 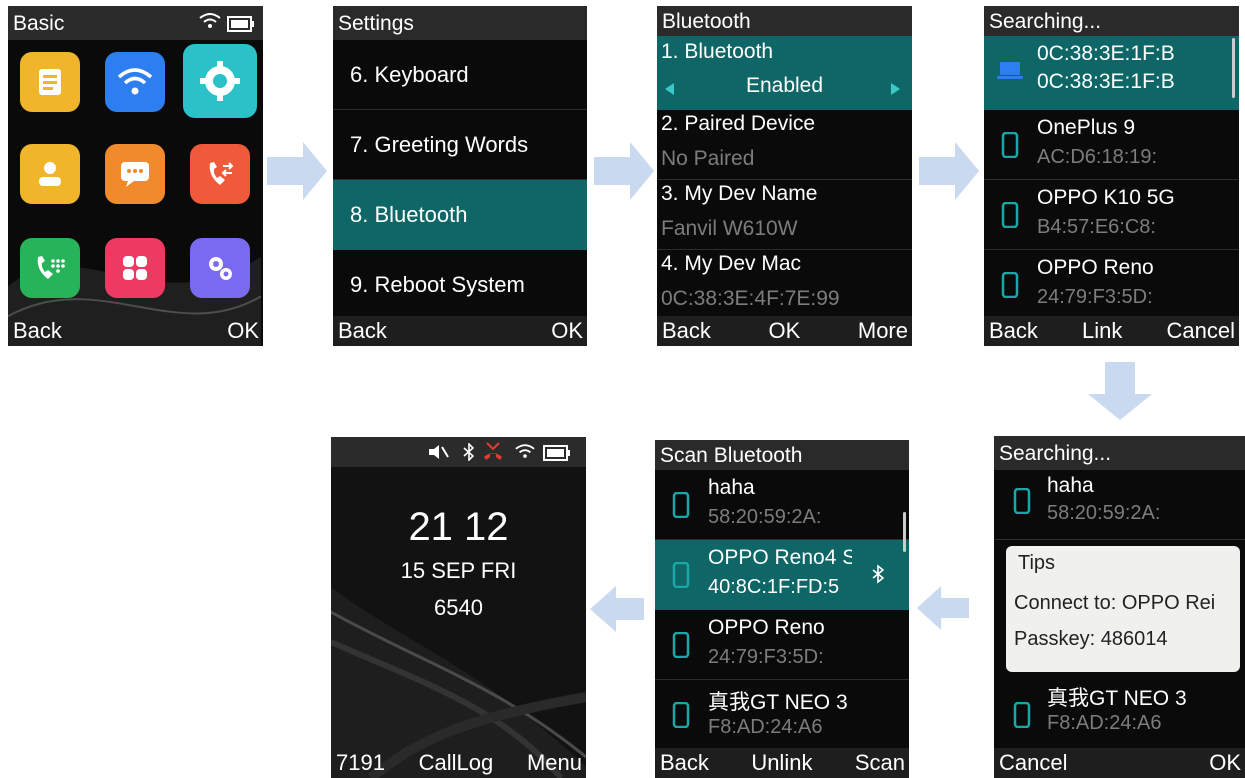 What do you see at coordinates (458, 452) in the screenshot?
I see `status-bar` at bounding box center [458, 452].